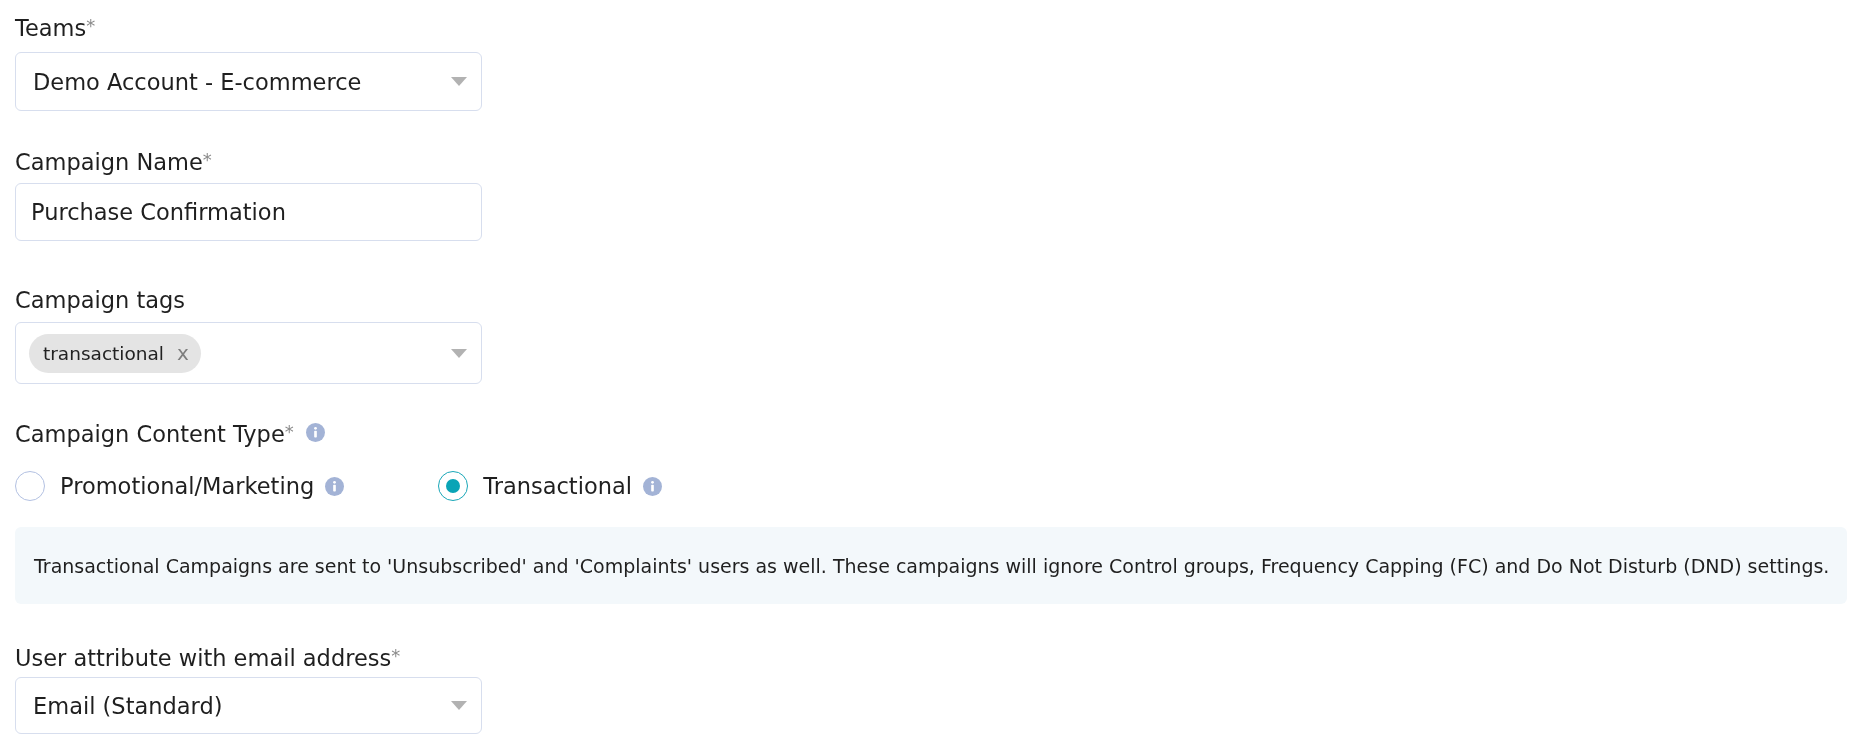 The width and height of the screenshot is (1864, 740). What do you see at coordinates (187, 486) in the screenshot?
I see `radio-label: Promotional/Marketing` at bounding box center [187, 486].